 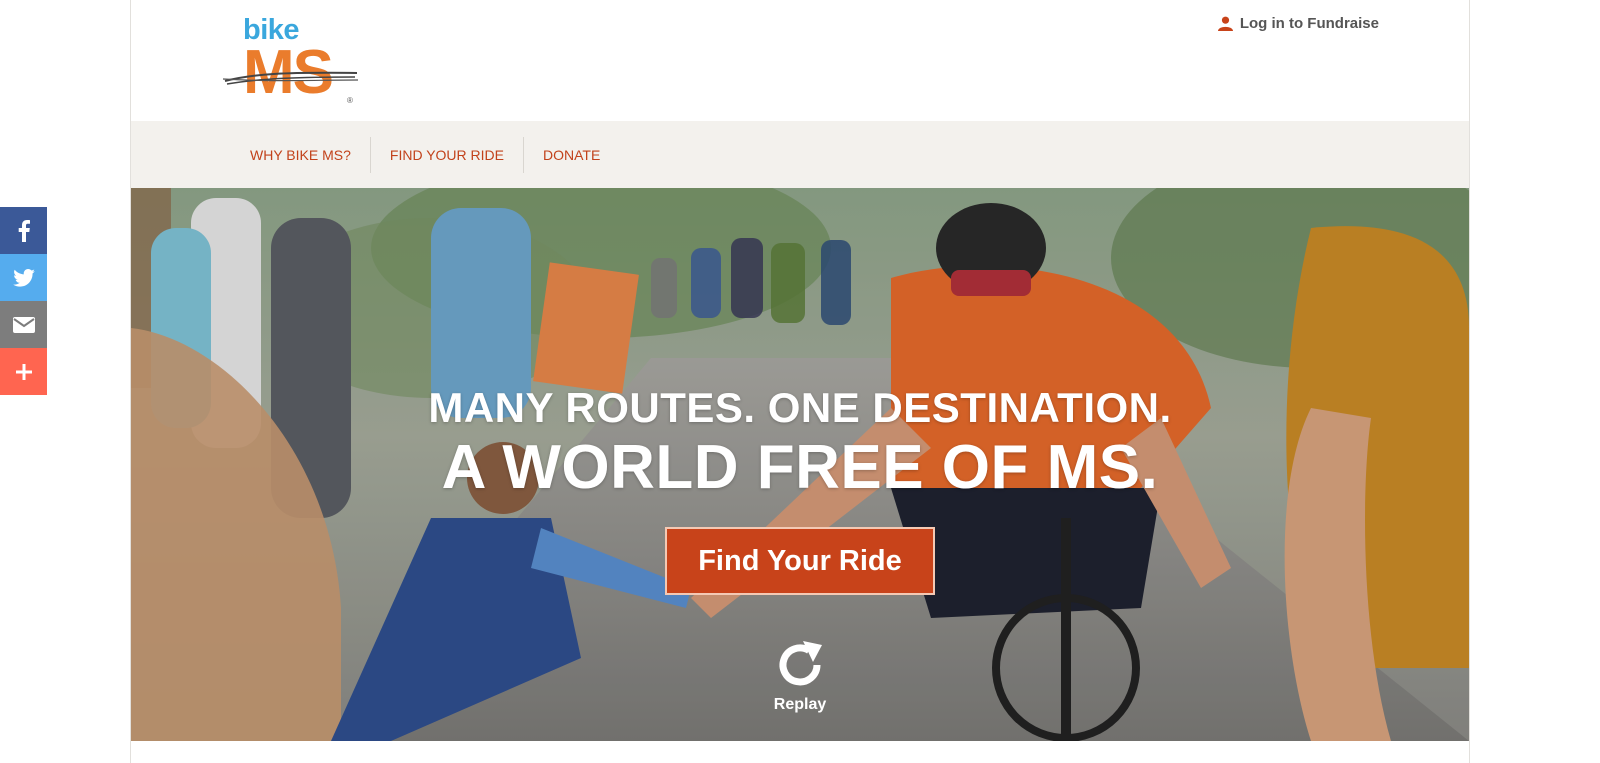 I want to click on logo-strike-icon, so click(x=291, y=78).